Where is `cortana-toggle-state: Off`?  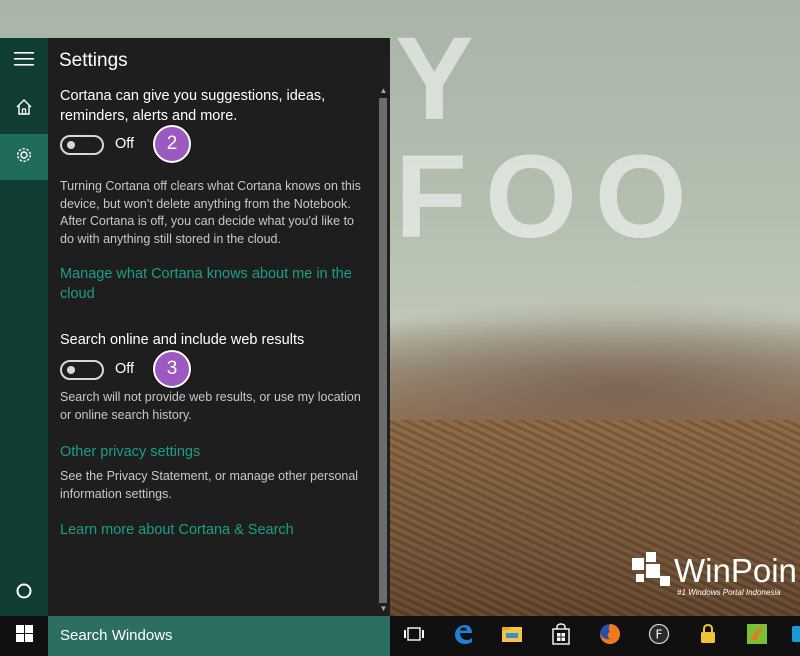 cortana-toggle-state: Off is located at coordinates (125, 144).